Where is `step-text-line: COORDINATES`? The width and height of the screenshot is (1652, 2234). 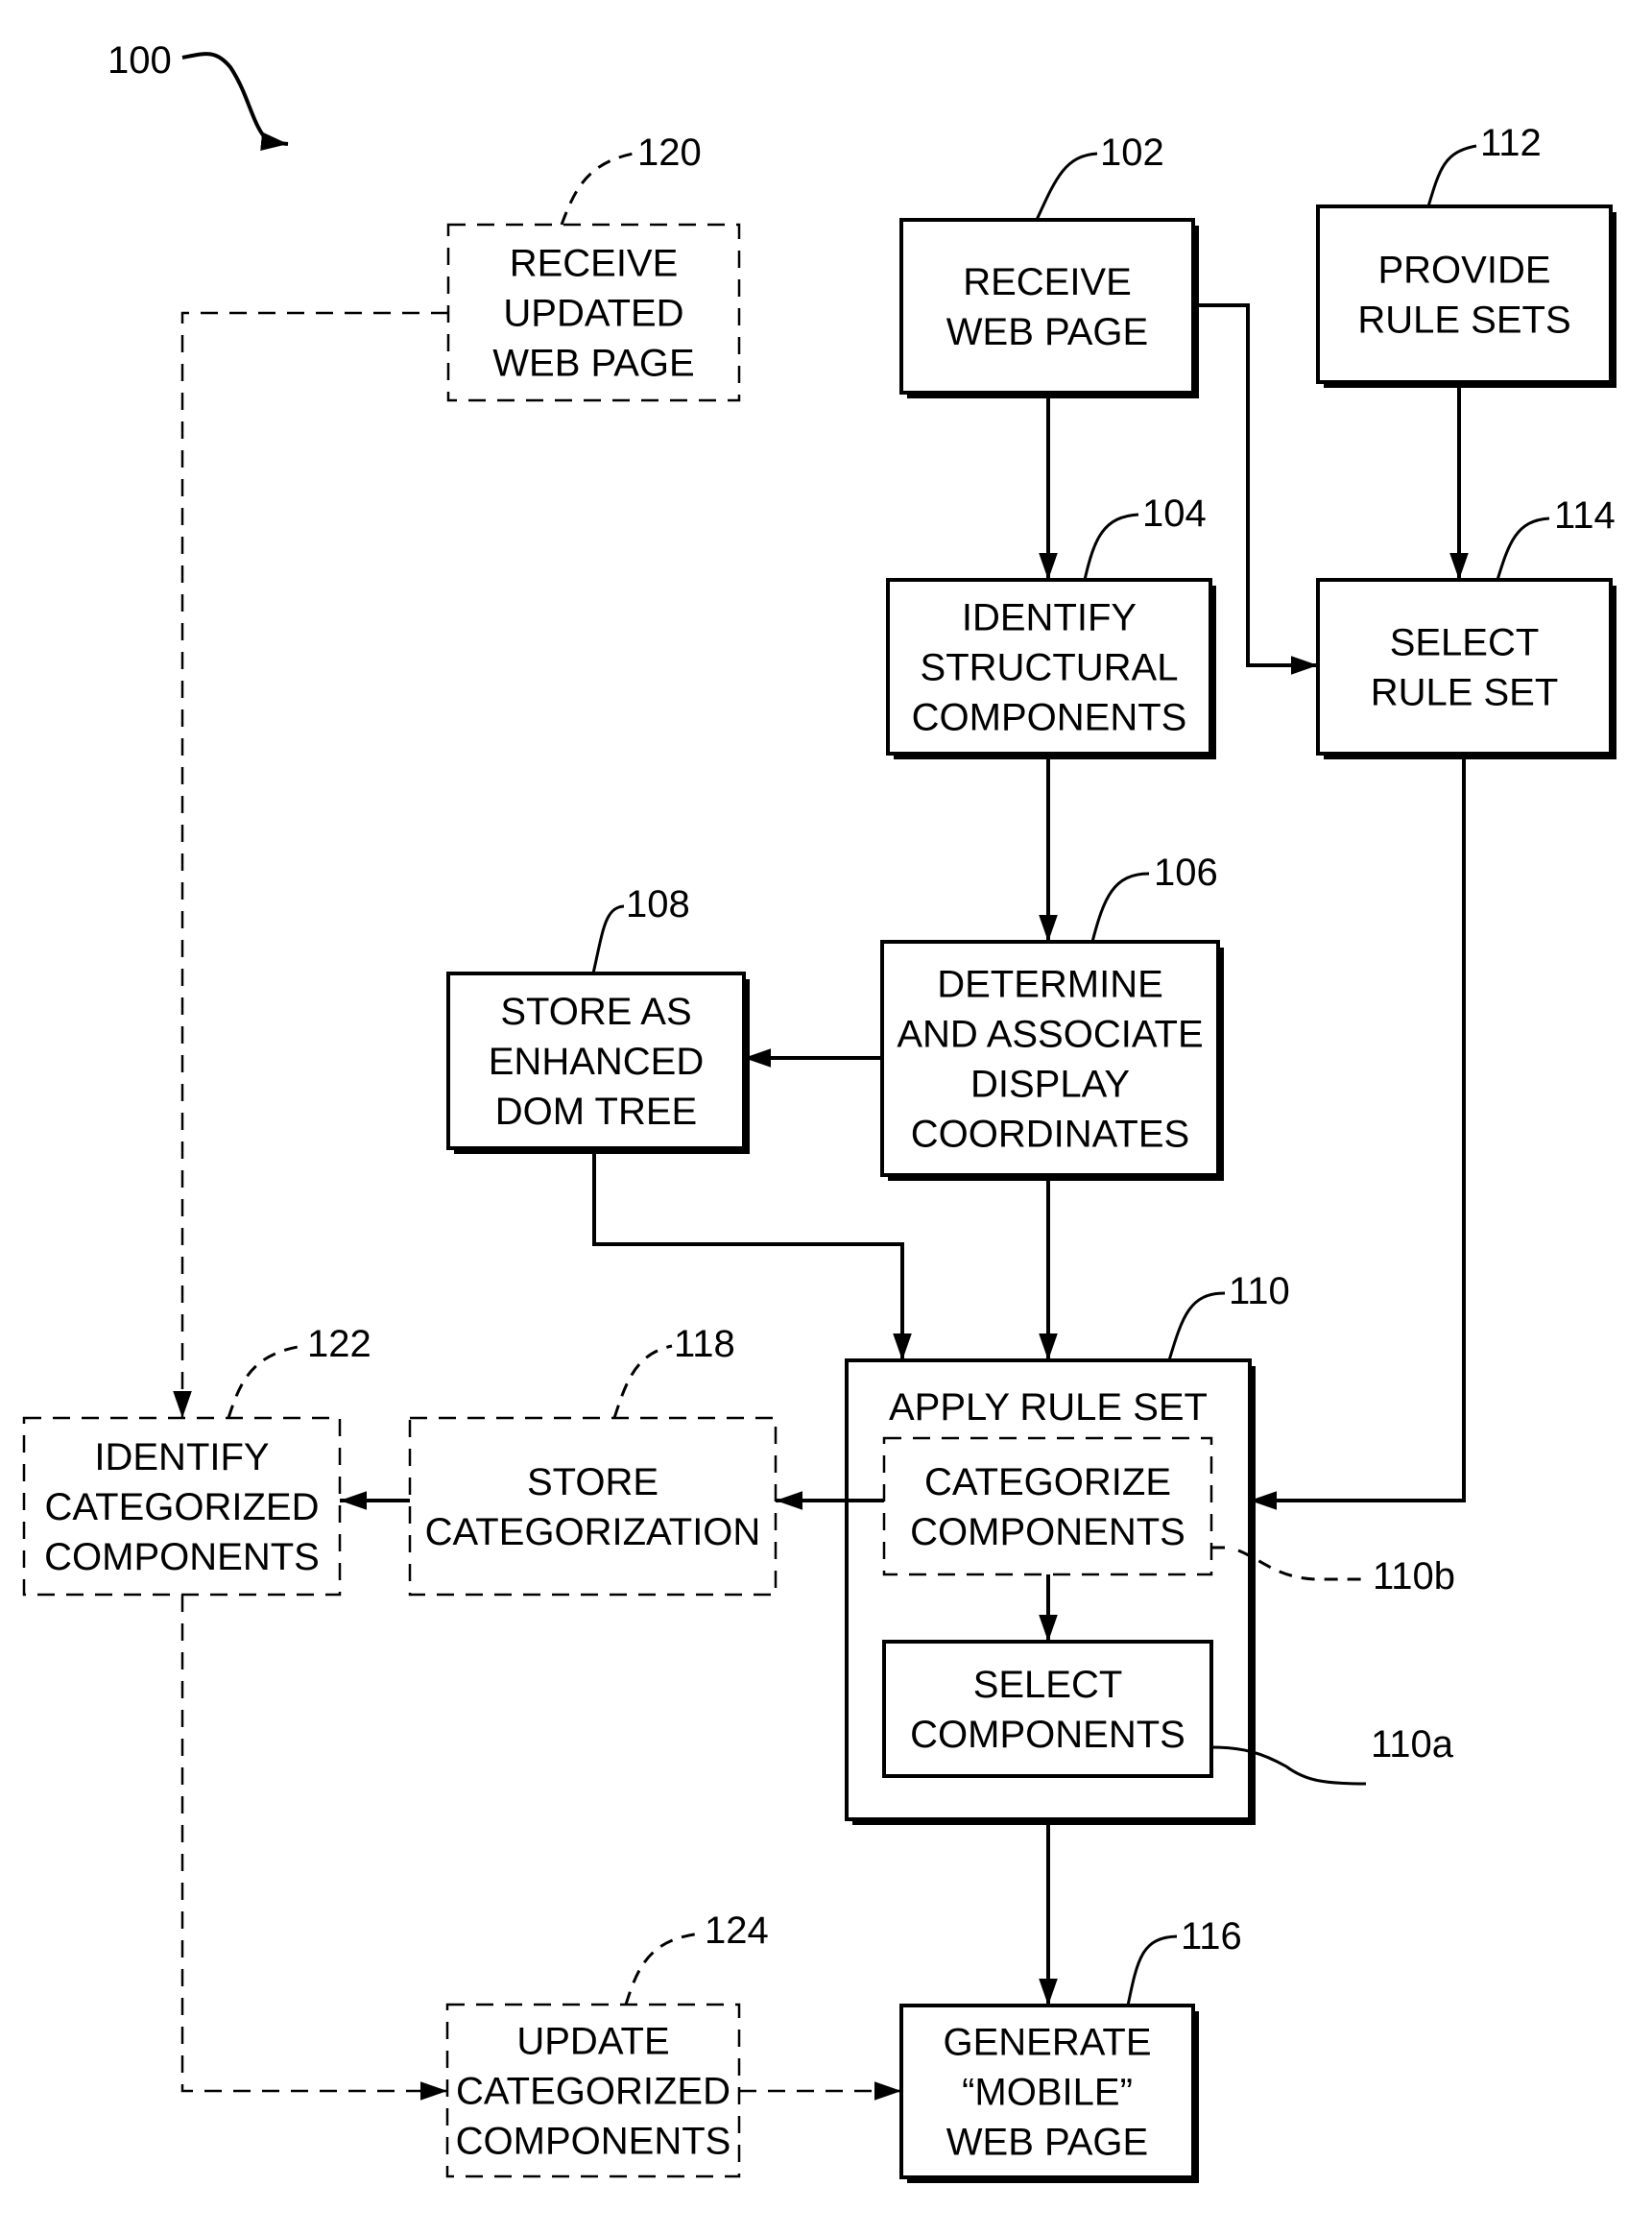
step-text-line: COORDINATES is located at coordinates (1050, 1135).